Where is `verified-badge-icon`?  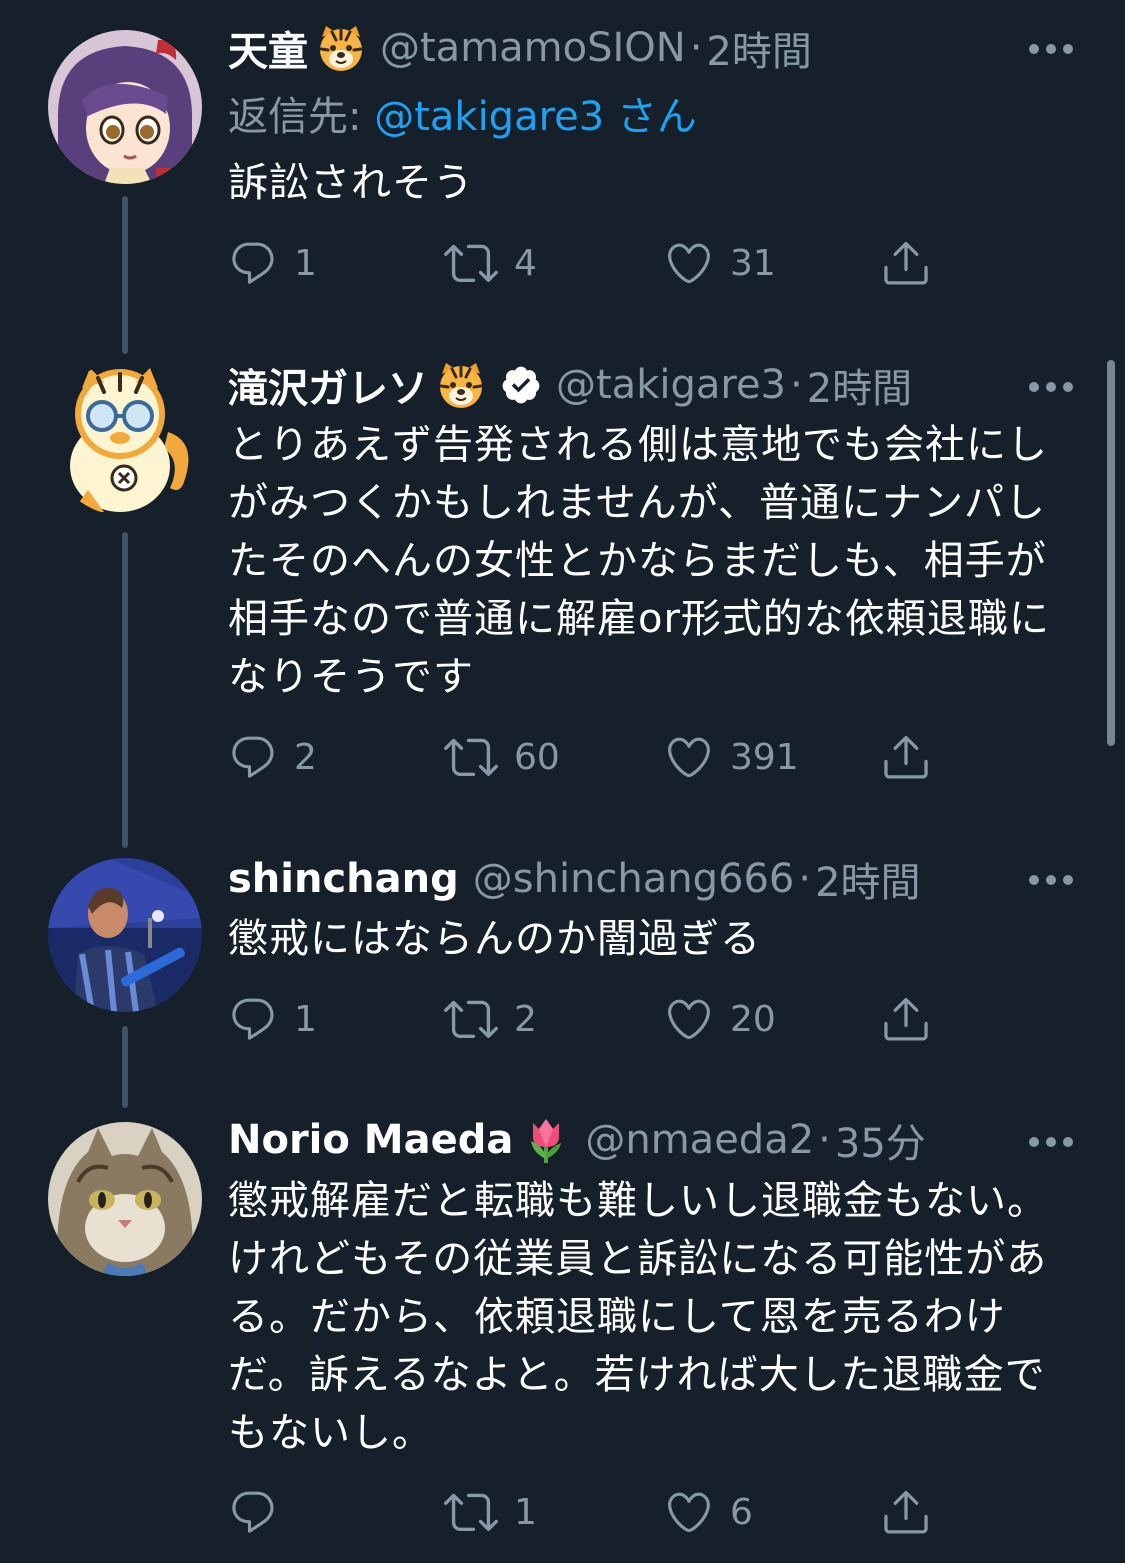
verified-badge-icon is located at coordinates (521, 385).